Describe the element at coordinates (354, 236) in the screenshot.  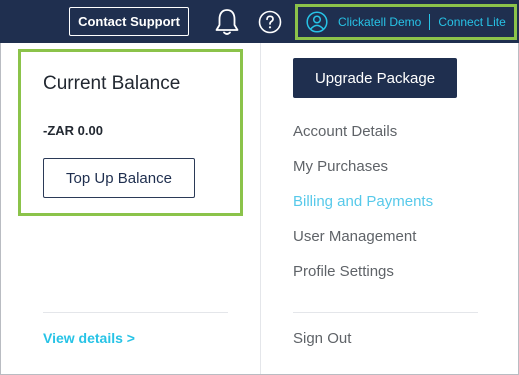
I see `menu-item-user-management: User Management` at that location.